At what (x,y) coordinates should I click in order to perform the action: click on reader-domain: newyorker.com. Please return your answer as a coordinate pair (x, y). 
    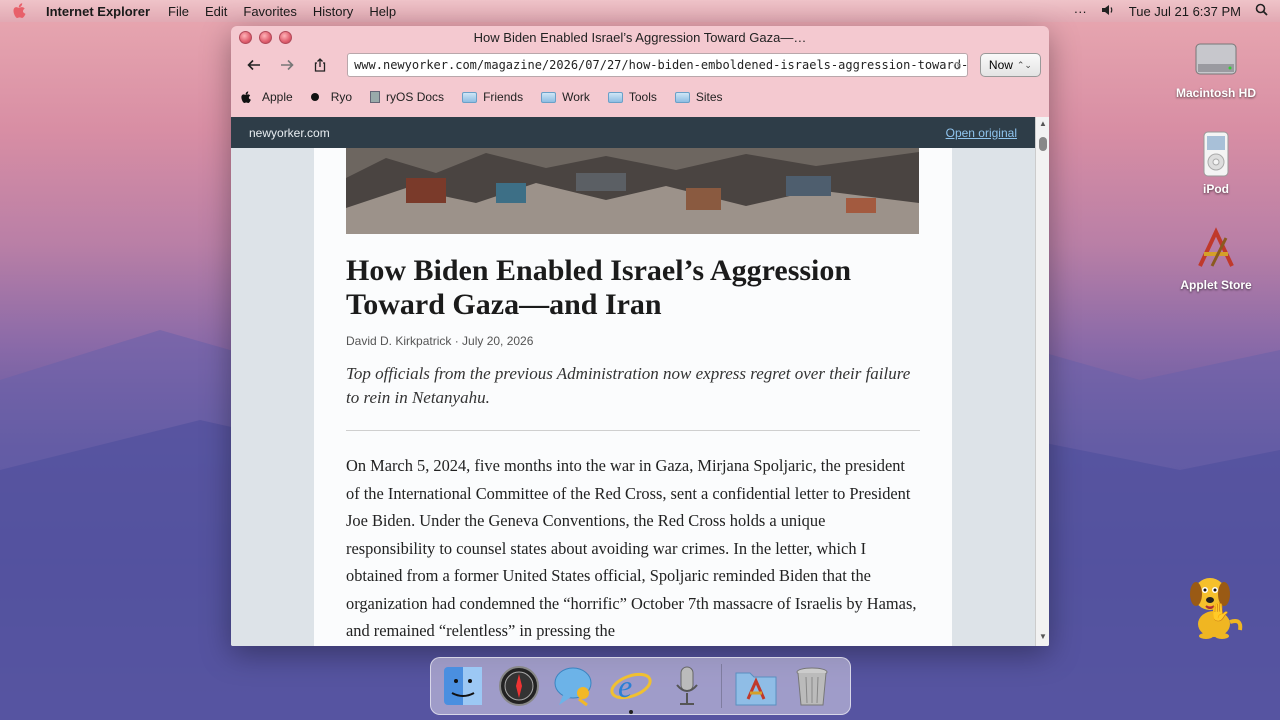
    Looking at the image, I should click on (289, 132).